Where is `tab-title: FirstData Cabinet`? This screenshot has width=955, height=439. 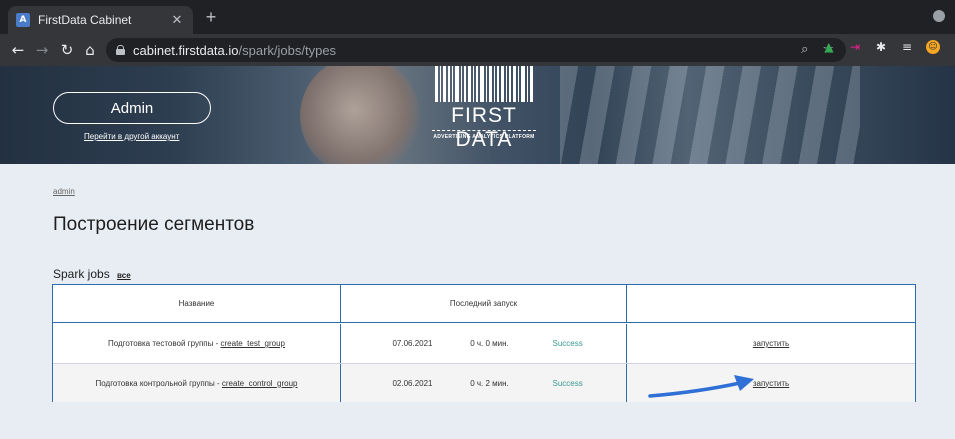 tab-title: FirstData Cabinet is located at coordinates (85, 20).